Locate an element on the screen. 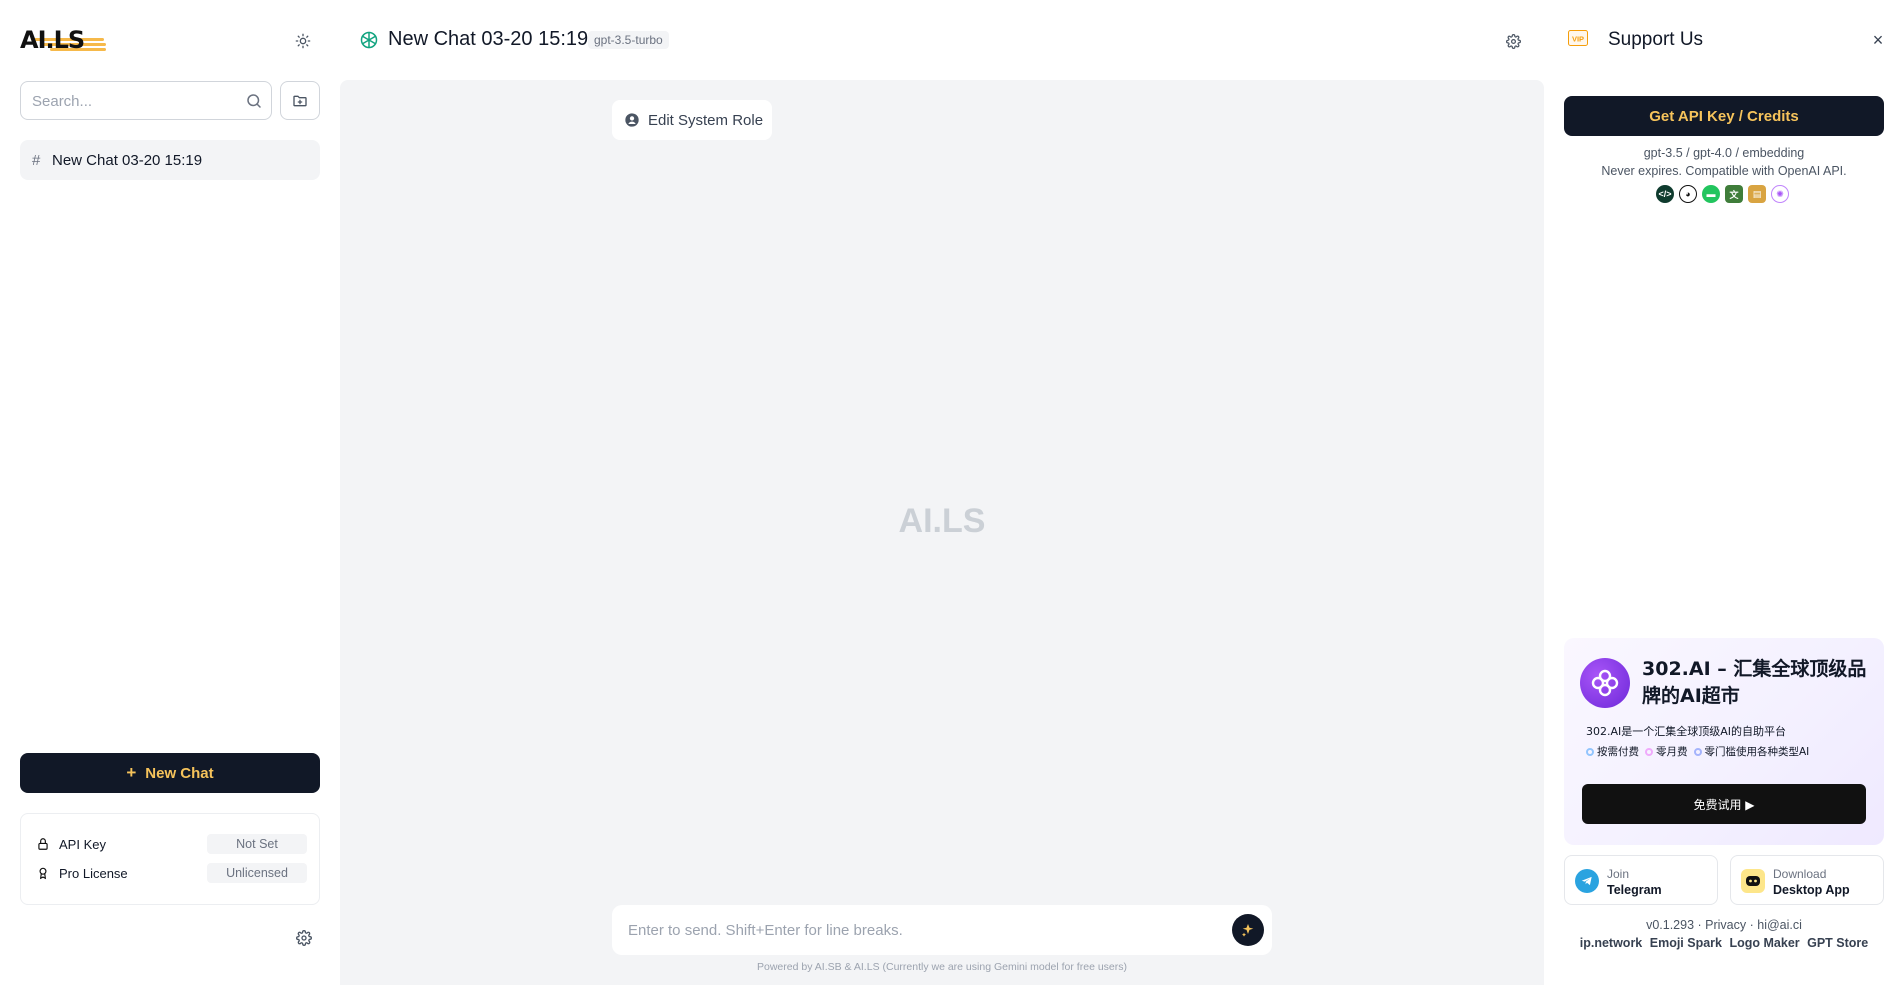 The image size is (1904, 985). link-emoji-spark: Emoji Spark is located at coordinates (1686, 943).